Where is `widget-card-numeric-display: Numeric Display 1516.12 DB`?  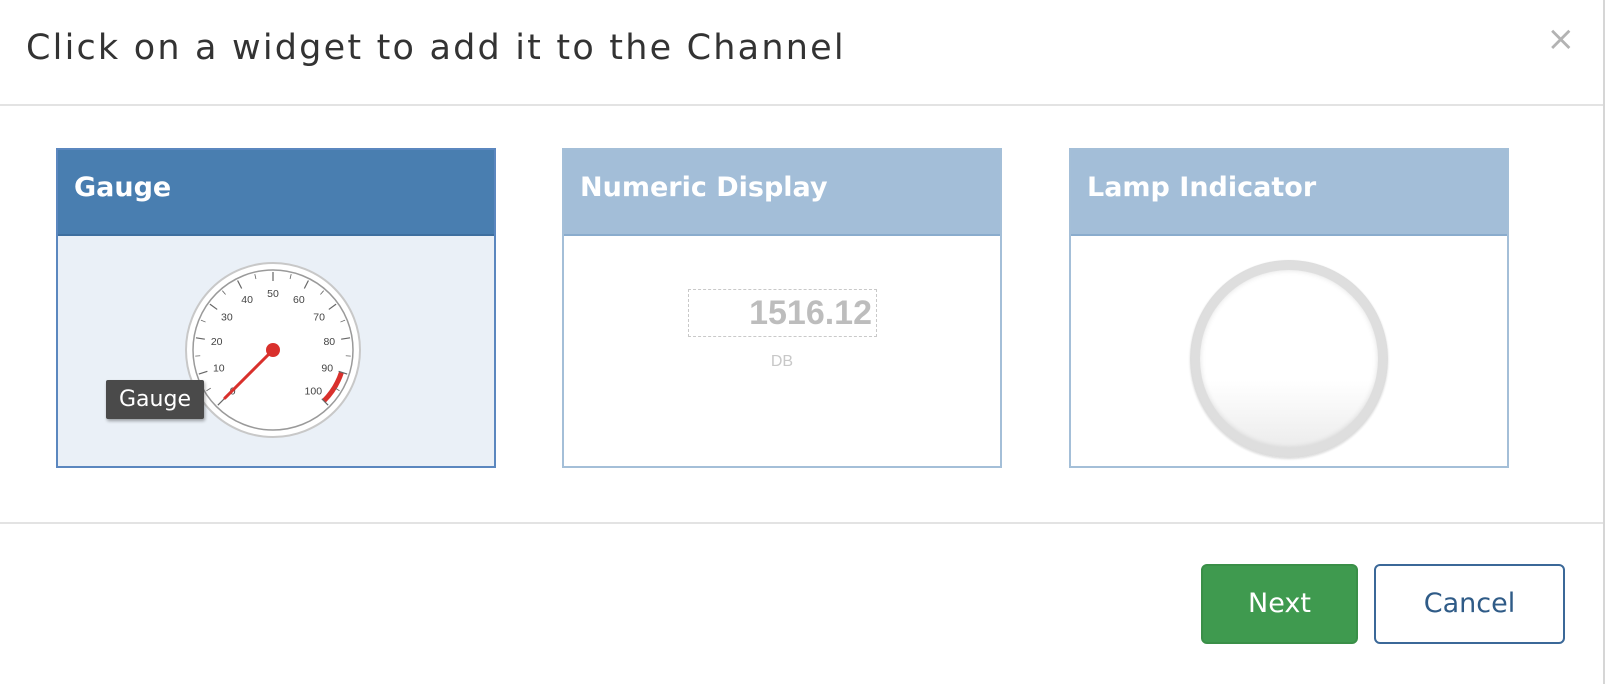
widget-card-numeric-display: Numeric Display 1516.12 DB is located at coordinates (782, 308).